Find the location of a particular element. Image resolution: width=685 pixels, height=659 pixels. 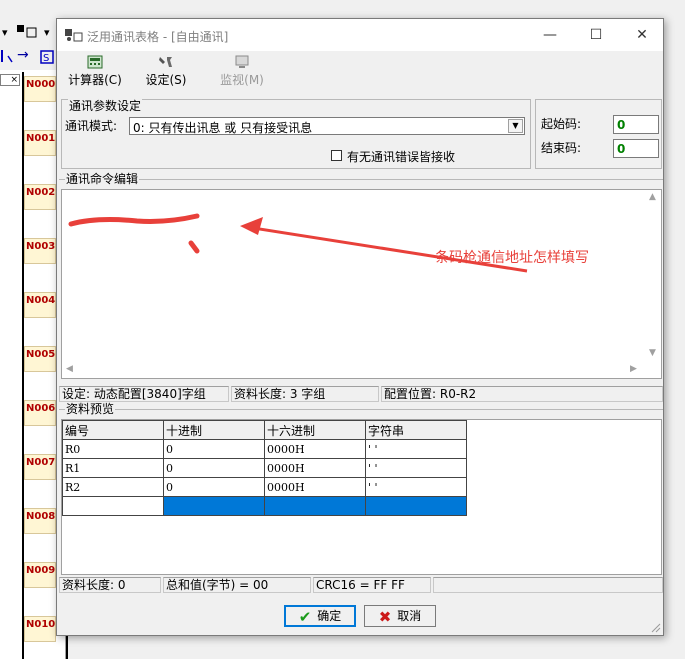

monitor-icon is located at coordinates (242, 61).